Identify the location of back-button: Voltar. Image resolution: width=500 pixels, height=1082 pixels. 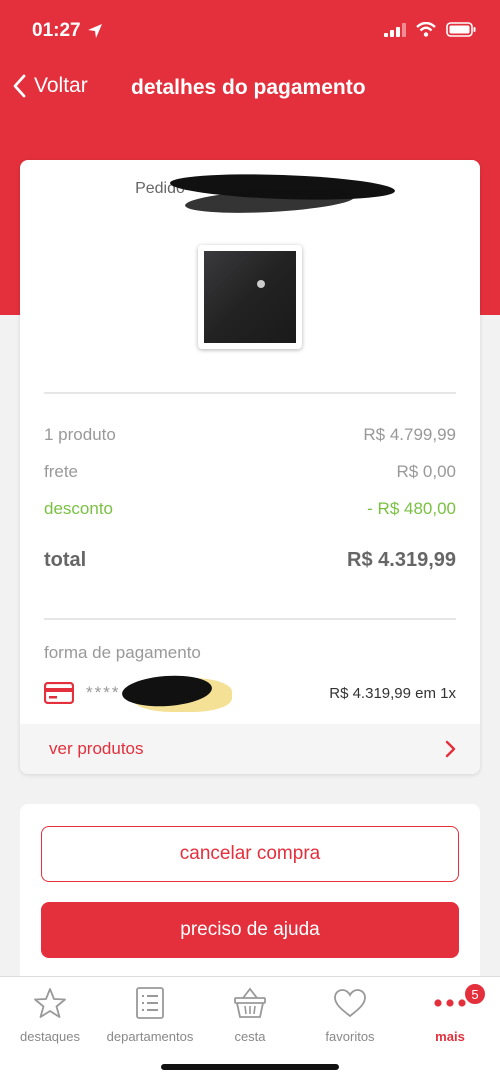
(50, 86).